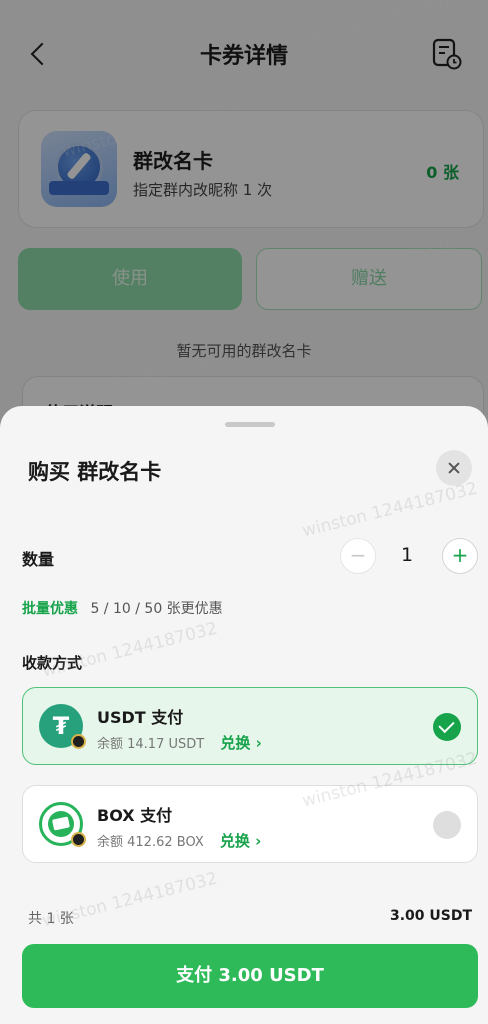  I want to click on payment-balance: 余额 14.17 USDT, so click(151, 744).